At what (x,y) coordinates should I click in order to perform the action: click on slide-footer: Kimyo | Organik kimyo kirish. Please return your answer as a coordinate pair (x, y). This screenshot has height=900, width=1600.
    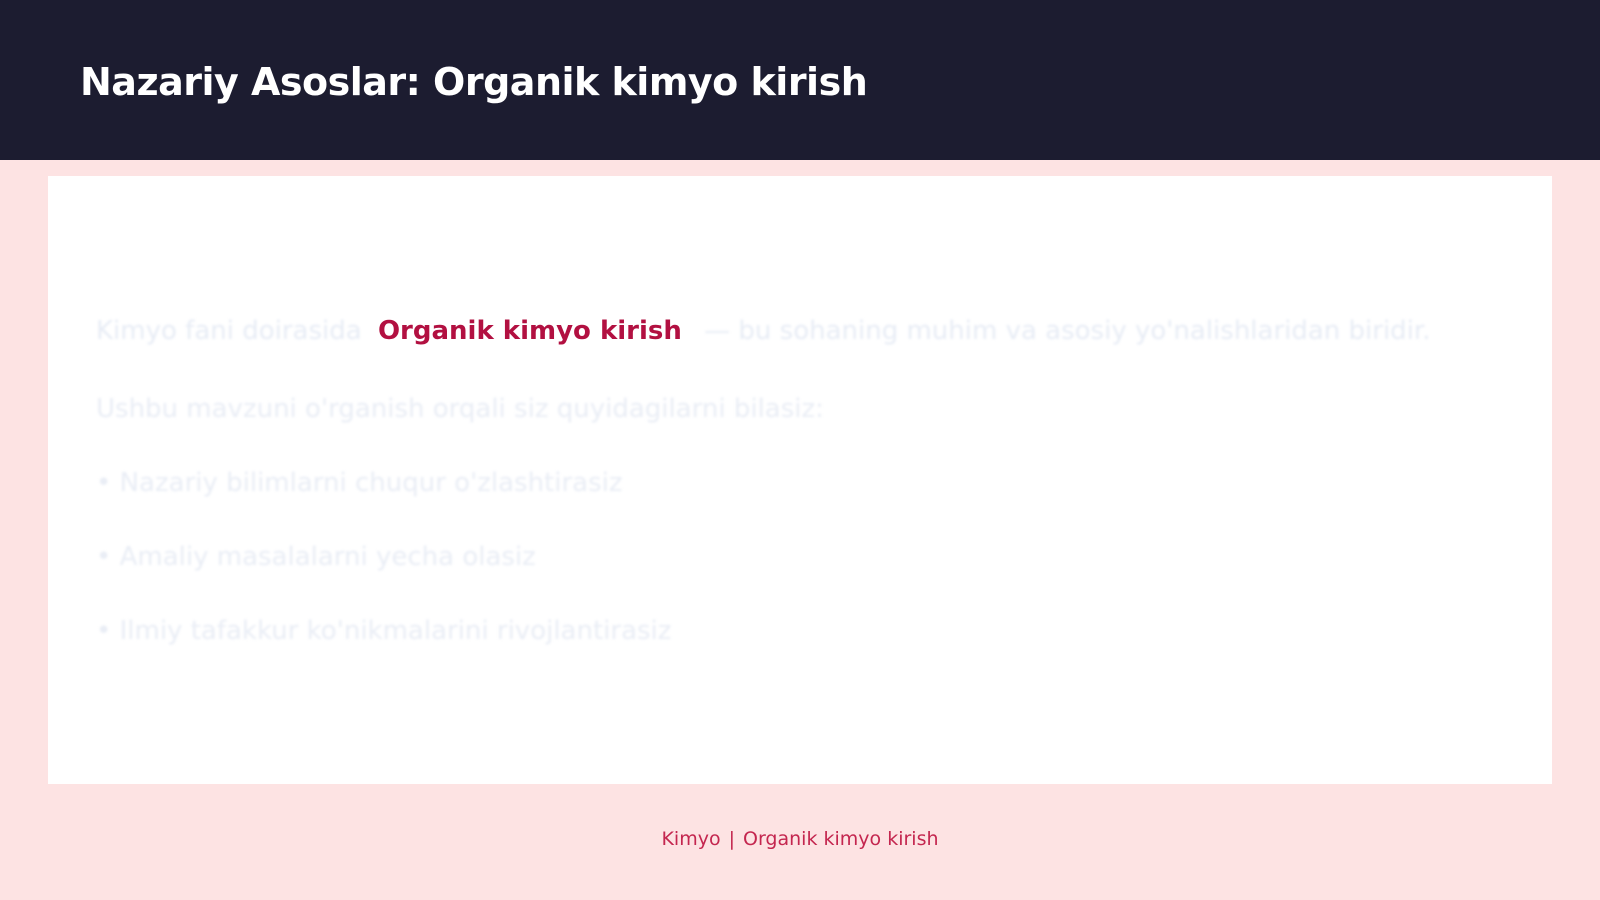
    Looking at the image, I should click on (800, 839).